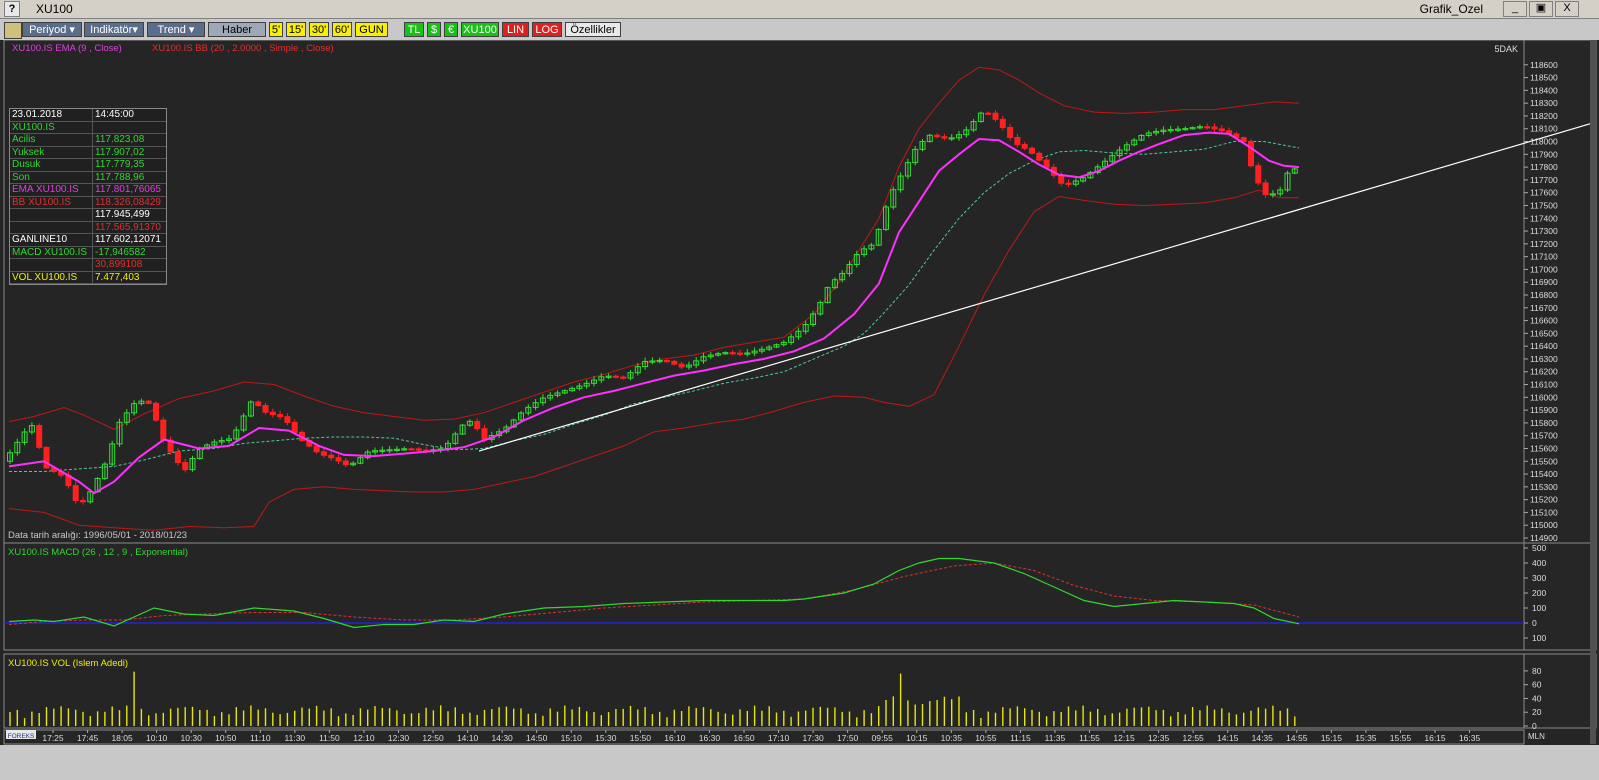 The image size is (1599, 780). What do you see at coordinates (537, 738) in the screenshot?
I see `x-tick-label: 14:50` at bounding box center [537, 738].